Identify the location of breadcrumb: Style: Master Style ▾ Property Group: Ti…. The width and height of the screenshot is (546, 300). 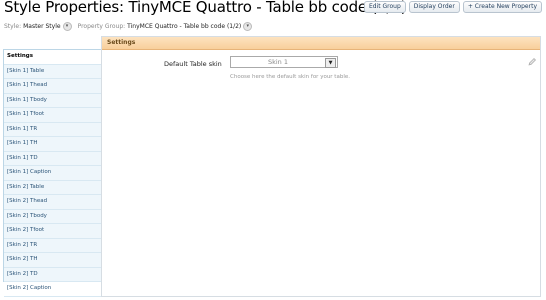
(131, 26).